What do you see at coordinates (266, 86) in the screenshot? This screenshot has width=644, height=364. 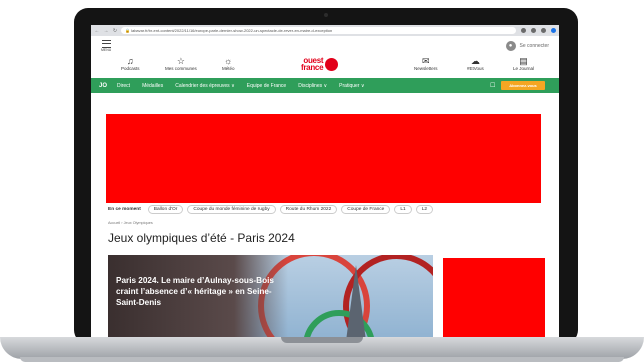 I see `nav-equipe-de-france: Equipe de France` at bounding box center [266, 86].